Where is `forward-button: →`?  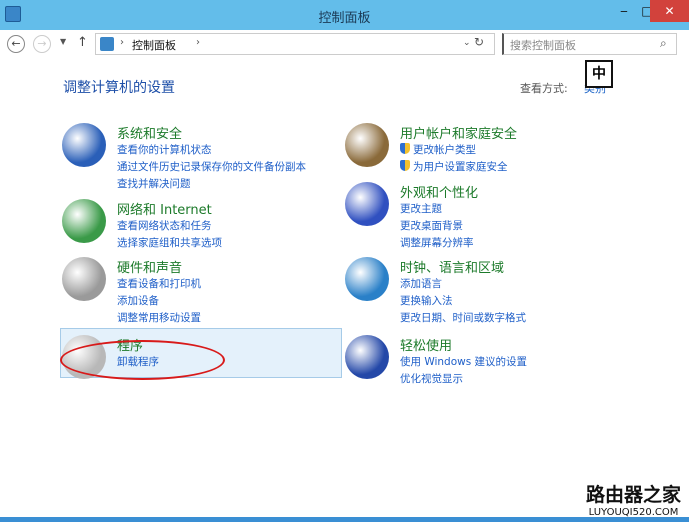 forward-button: → is located at coordinates (42, 44).